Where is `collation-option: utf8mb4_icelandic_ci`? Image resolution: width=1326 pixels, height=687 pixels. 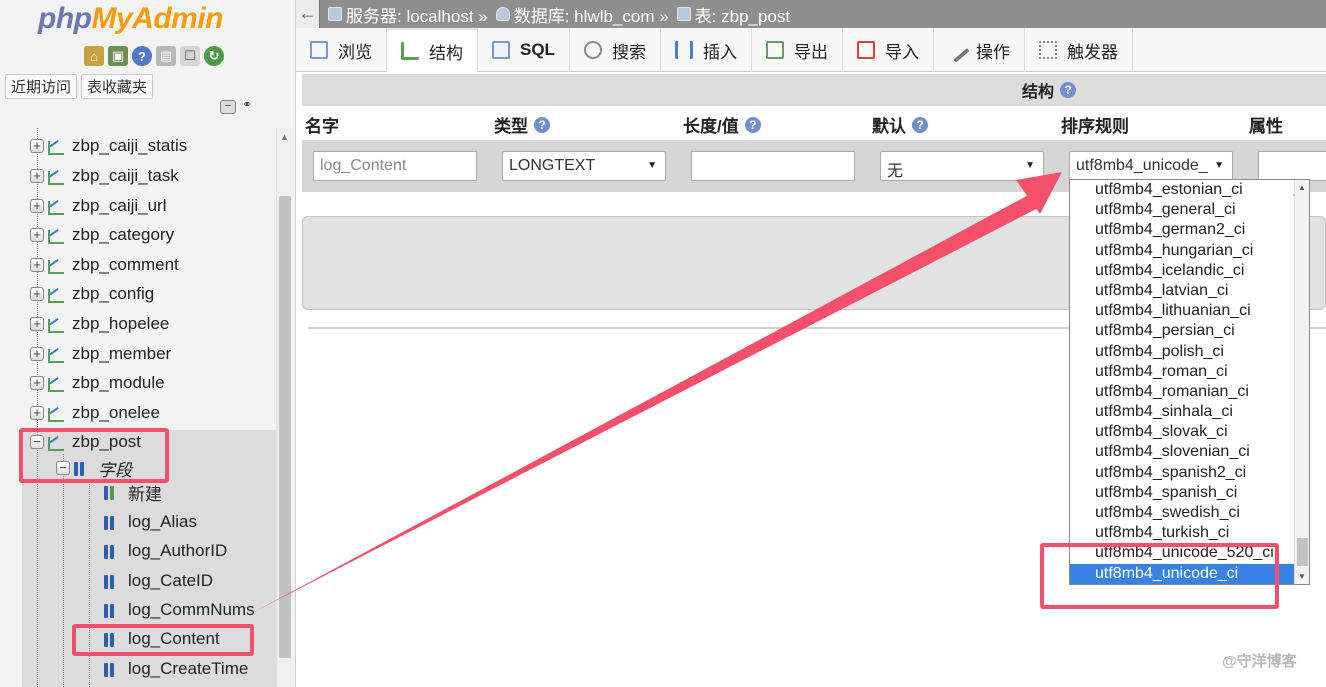 collation-option: utf8mb4_icelandic_ci is located at coordinates (1189, 271).